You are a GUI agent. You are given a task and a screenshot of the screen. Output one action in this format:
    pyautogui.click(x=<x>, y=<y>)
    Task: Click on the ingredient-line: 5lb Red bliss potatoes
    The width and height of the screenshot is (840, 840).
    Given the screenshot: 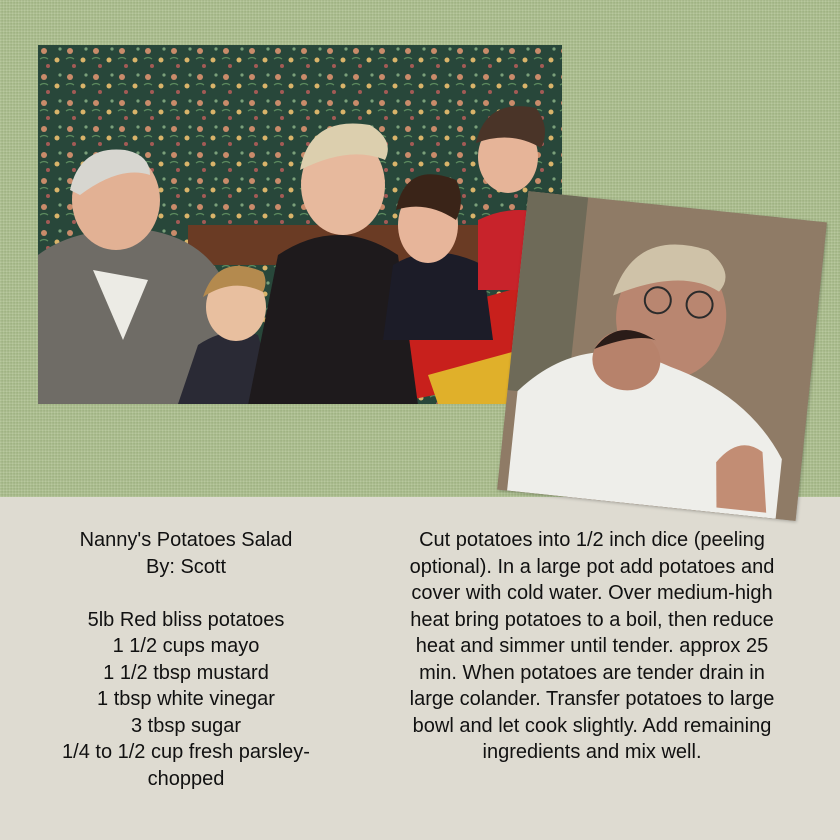 What is the action you would take?
    pyautogui.click(x=186, y=619)
    